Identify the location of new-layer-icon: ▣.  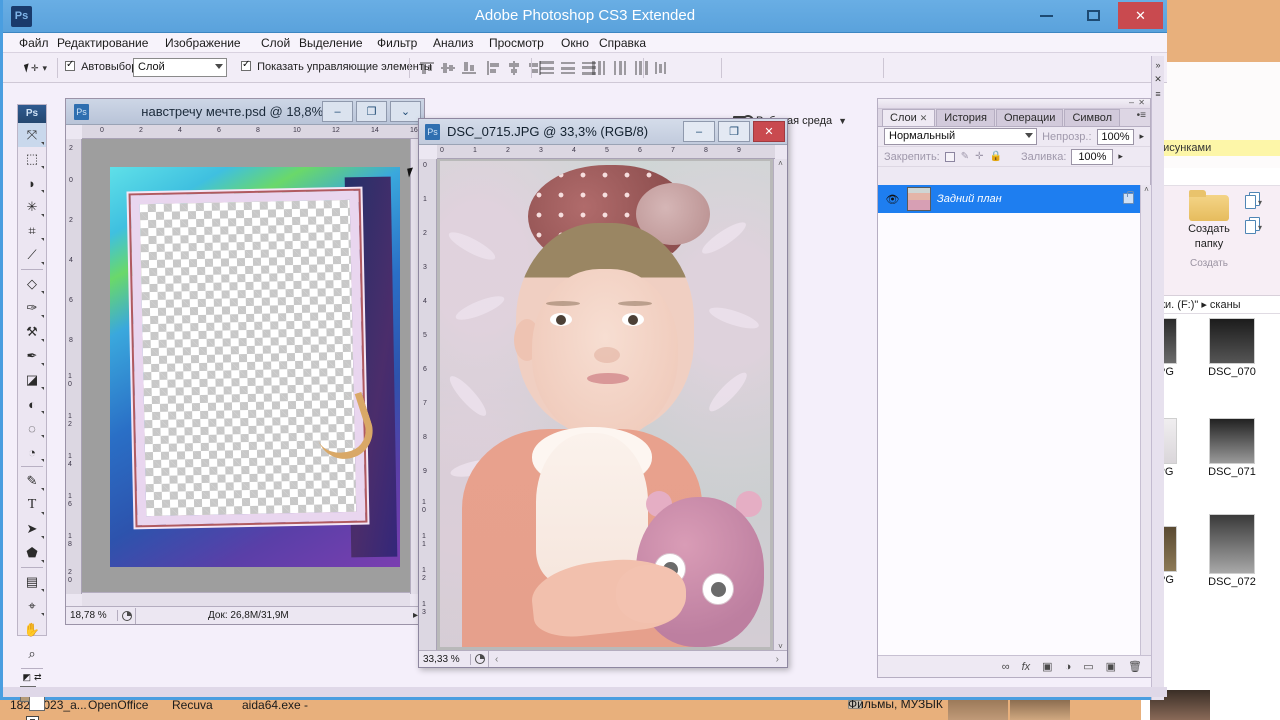
(1111, 666).